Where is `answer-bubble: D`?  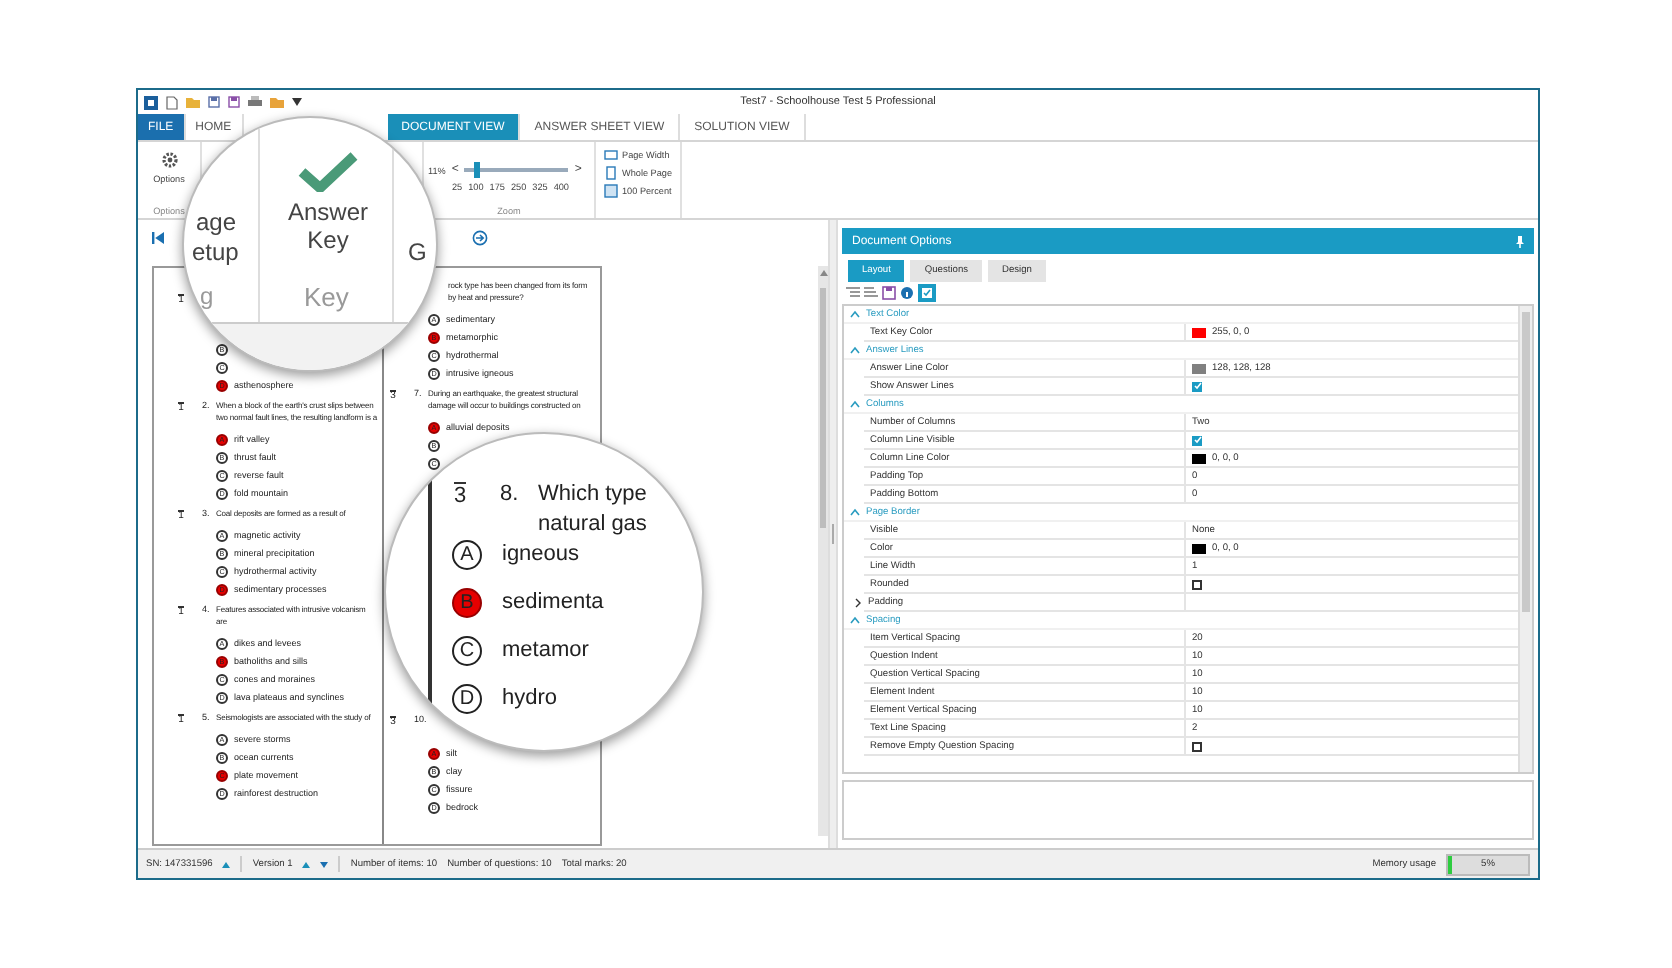 answer-bubble: D is located at coordinates (467, 699).